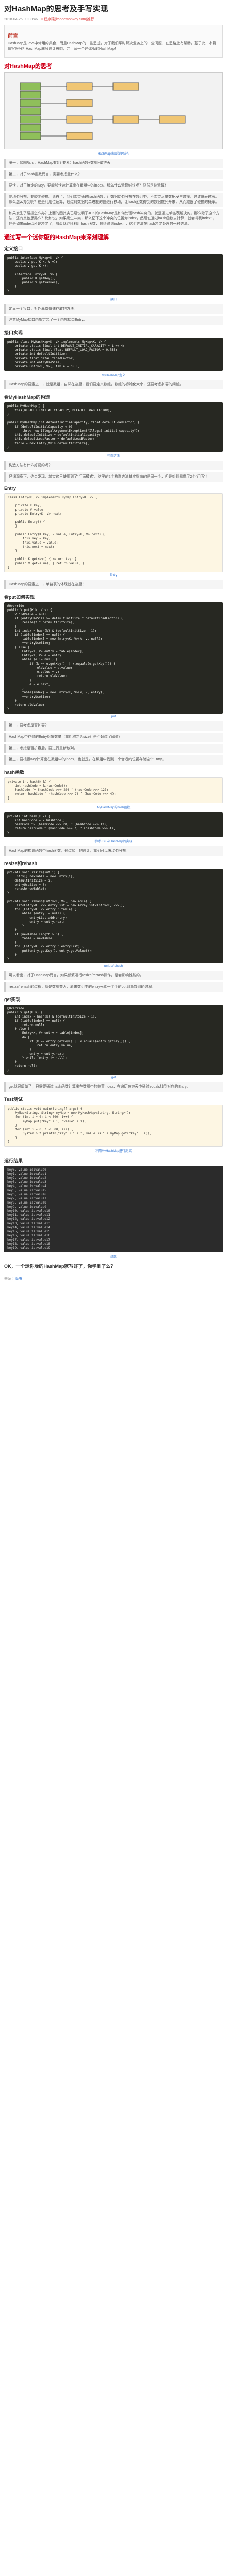 This screenshot has height=2576, width=227. Describe the element at coordinates (113, 456) in the screenshot. I see `ctor-caption: 构造方法` at that location.